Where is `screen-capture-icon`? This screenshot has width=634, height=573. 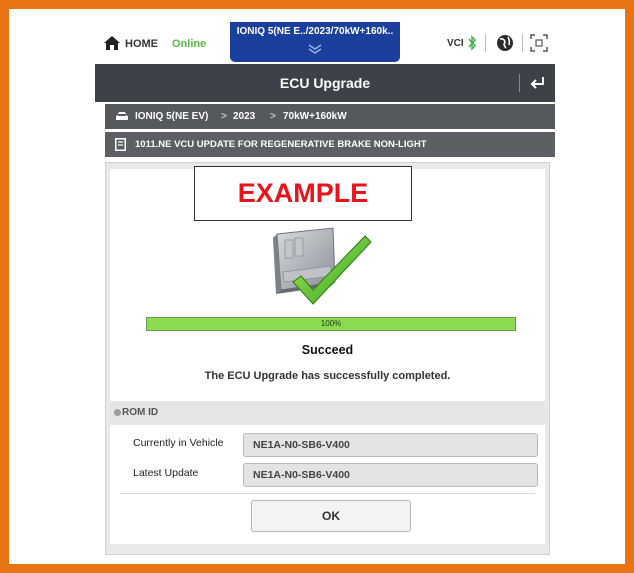 screen-capture-icon is located at coordinates (539, 43).